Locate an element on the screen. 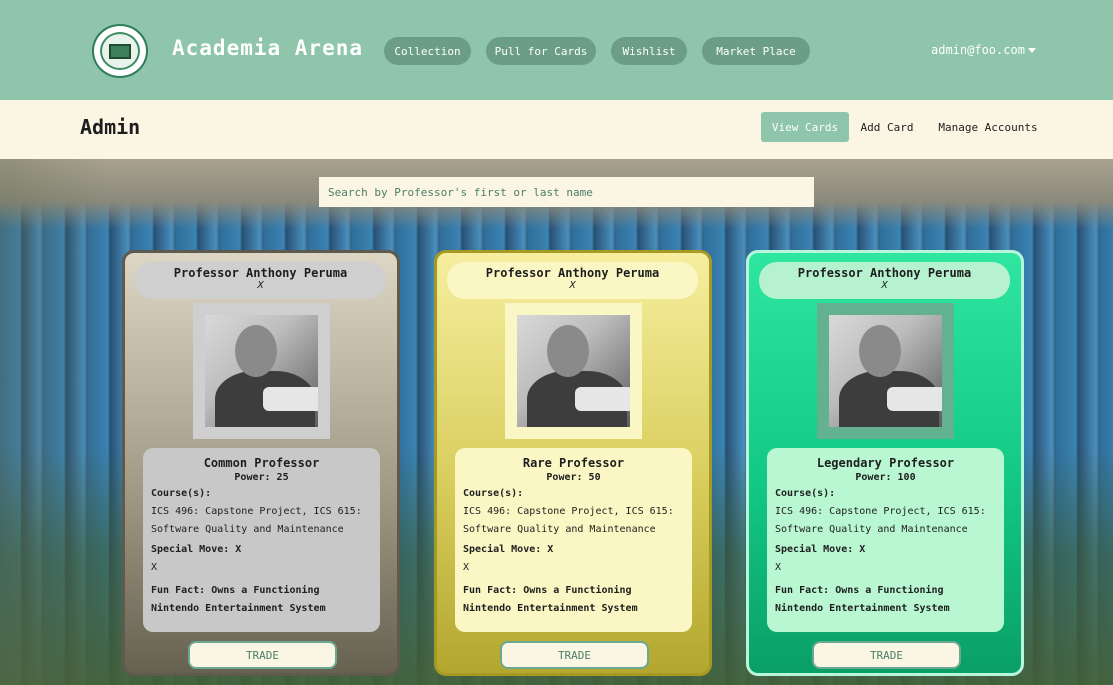 The width and height of the screenshot is (1113, 685). power-value: Power: 50 is located at coordinates (573, 477).